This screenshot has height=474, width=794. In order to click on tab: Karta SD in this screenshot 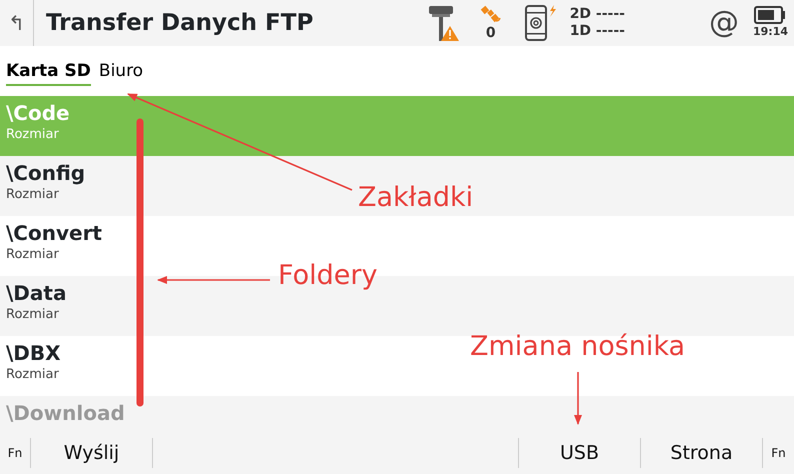, I will do `click(48, 71)`.